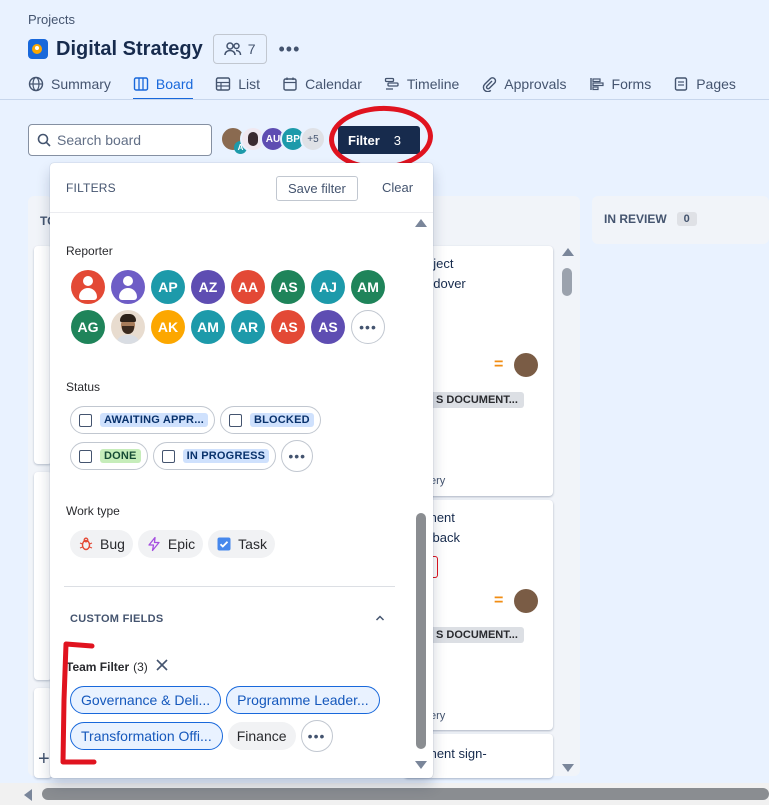 The width and height of the screenshot is (769, 805). What do you see at coordinates (681, 84) in the screenshot?
I see `page-icon` at bounding box center [681, 84].